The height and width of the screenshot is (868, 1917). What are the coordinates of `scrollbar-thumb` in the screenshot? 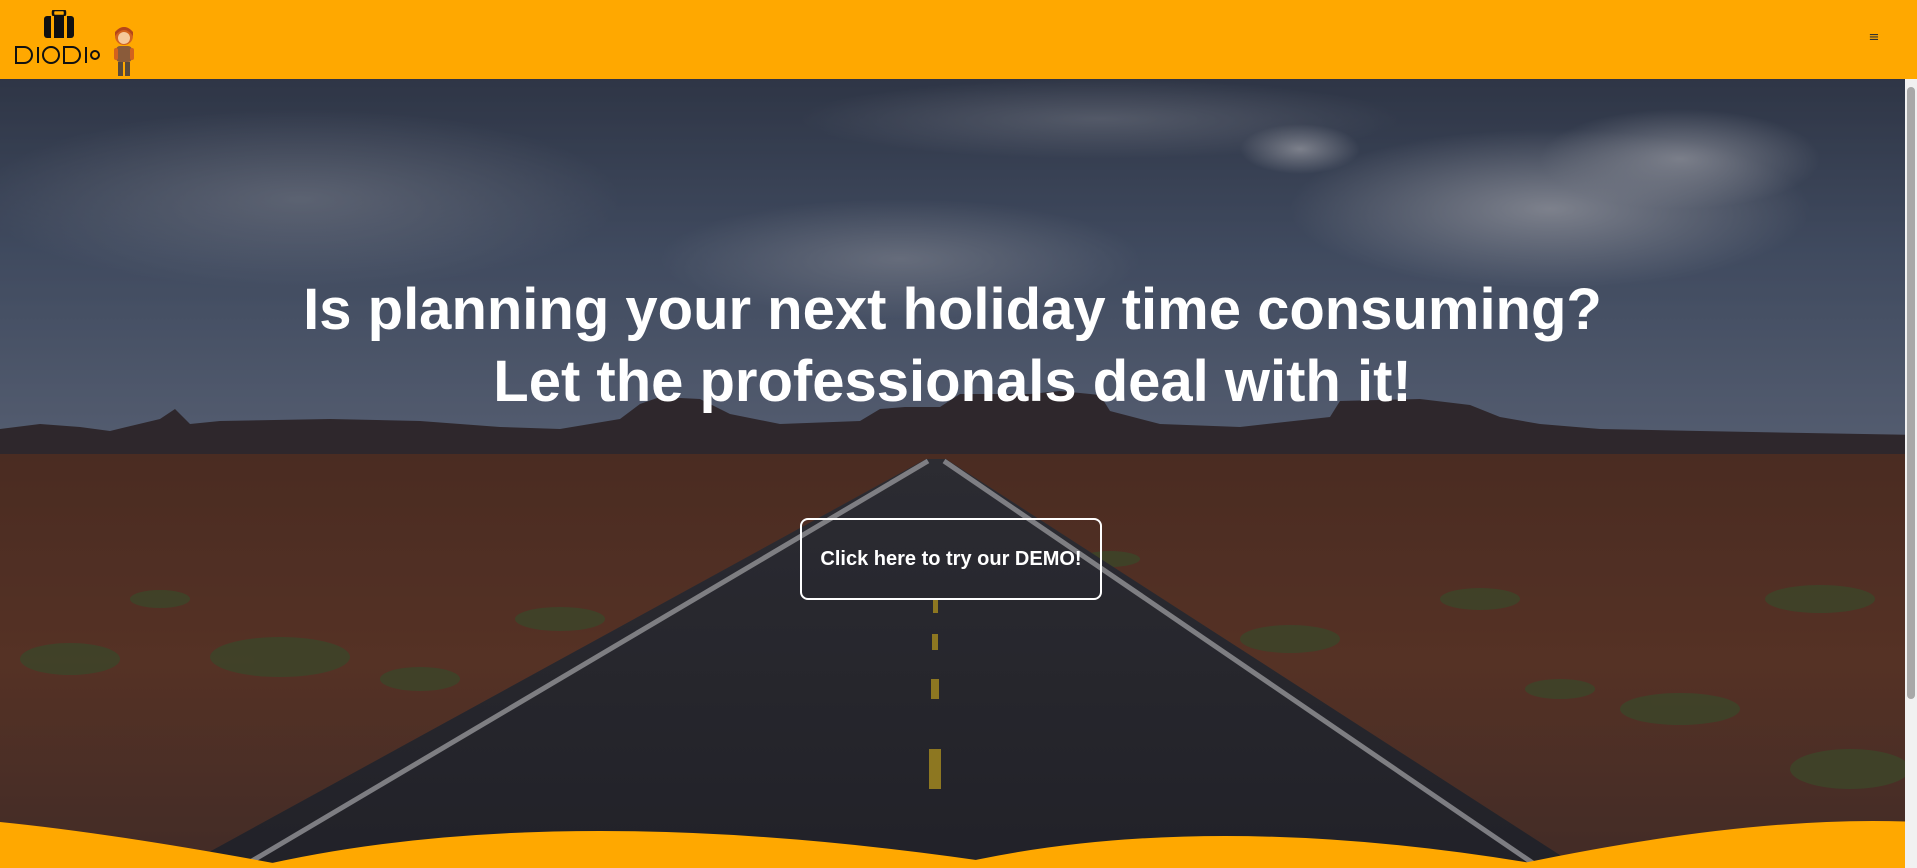 It's located at (1911, 393).